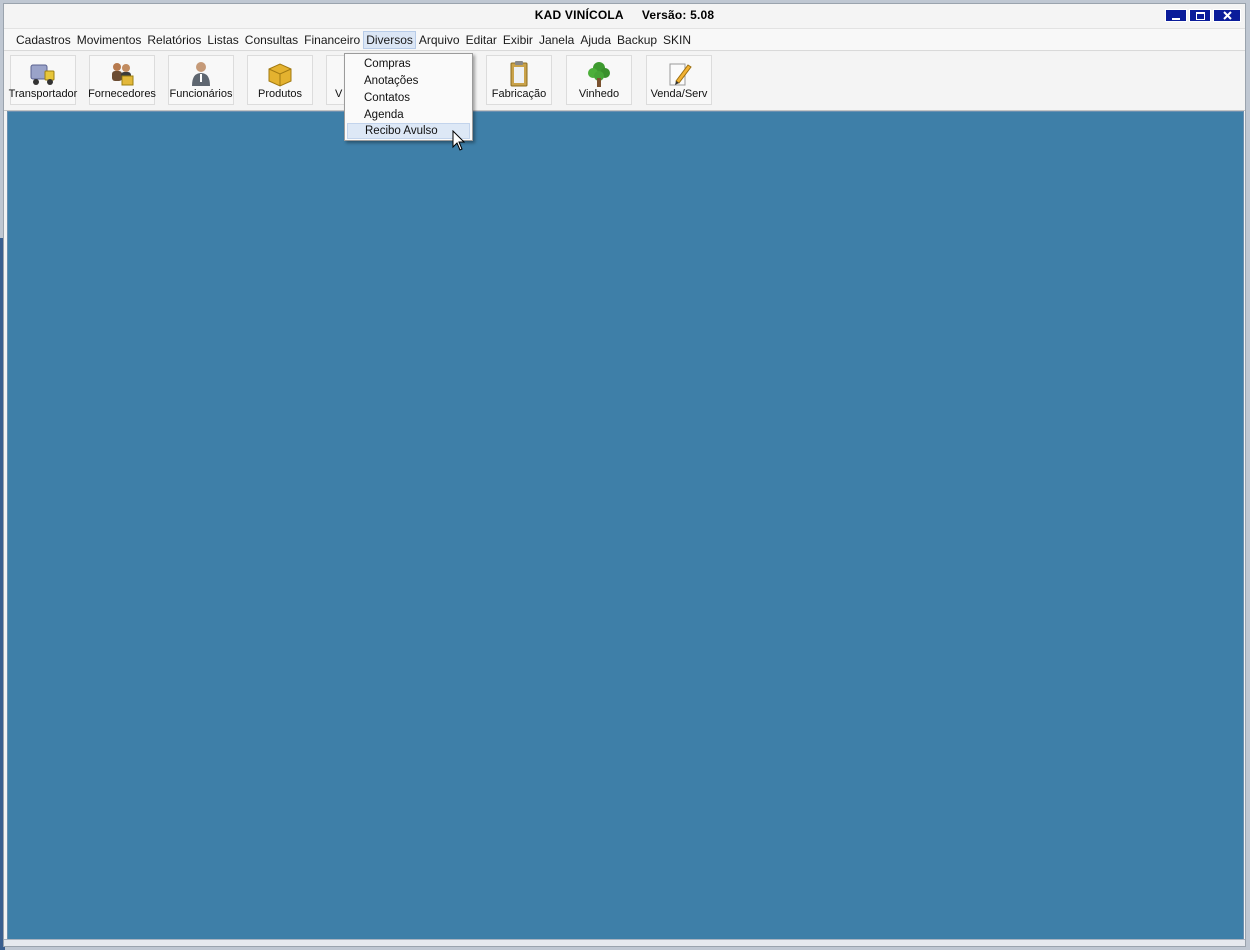  Describe the element at coordinates (439, 40) in the screenshot. I see `menu-arquivo: Arquivo` at that location.